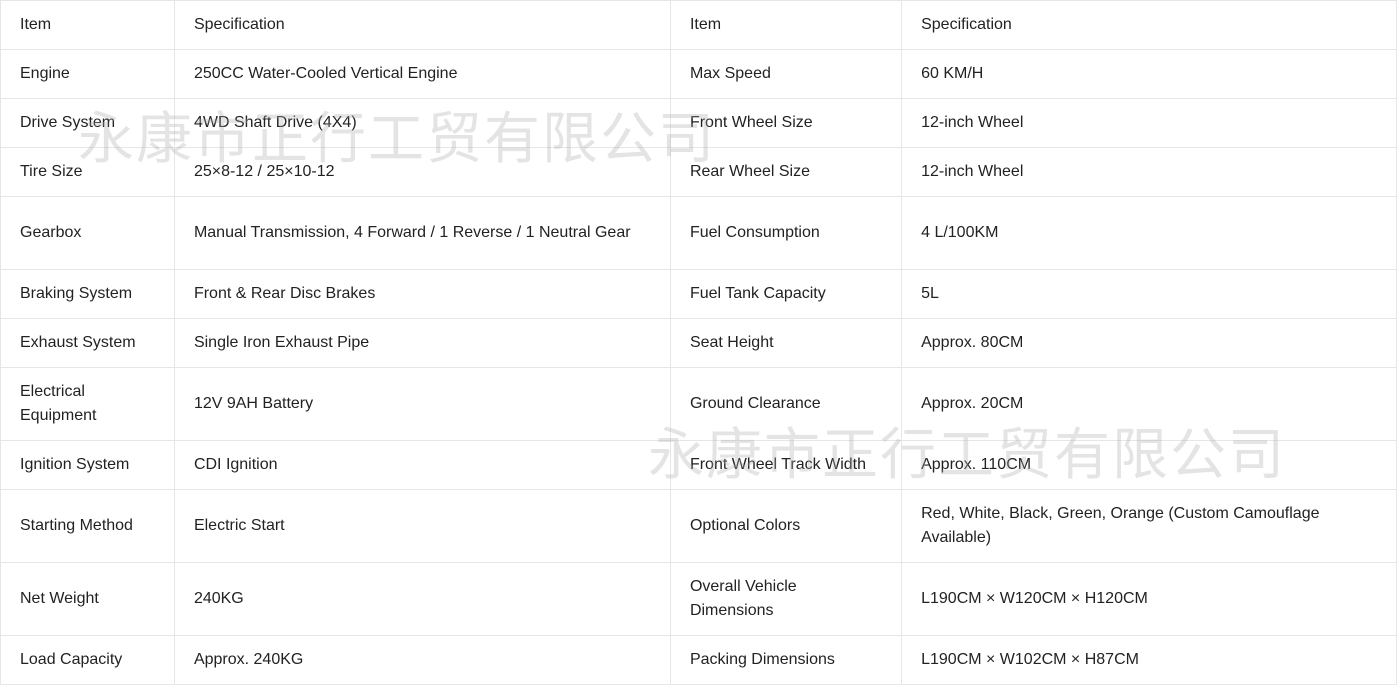 The height and width of the screenshot is (685, 1397). Describe the element at coordinates (786, 172) in the screenshot. I see `item-cell: Rear Wheel Size` at that location.